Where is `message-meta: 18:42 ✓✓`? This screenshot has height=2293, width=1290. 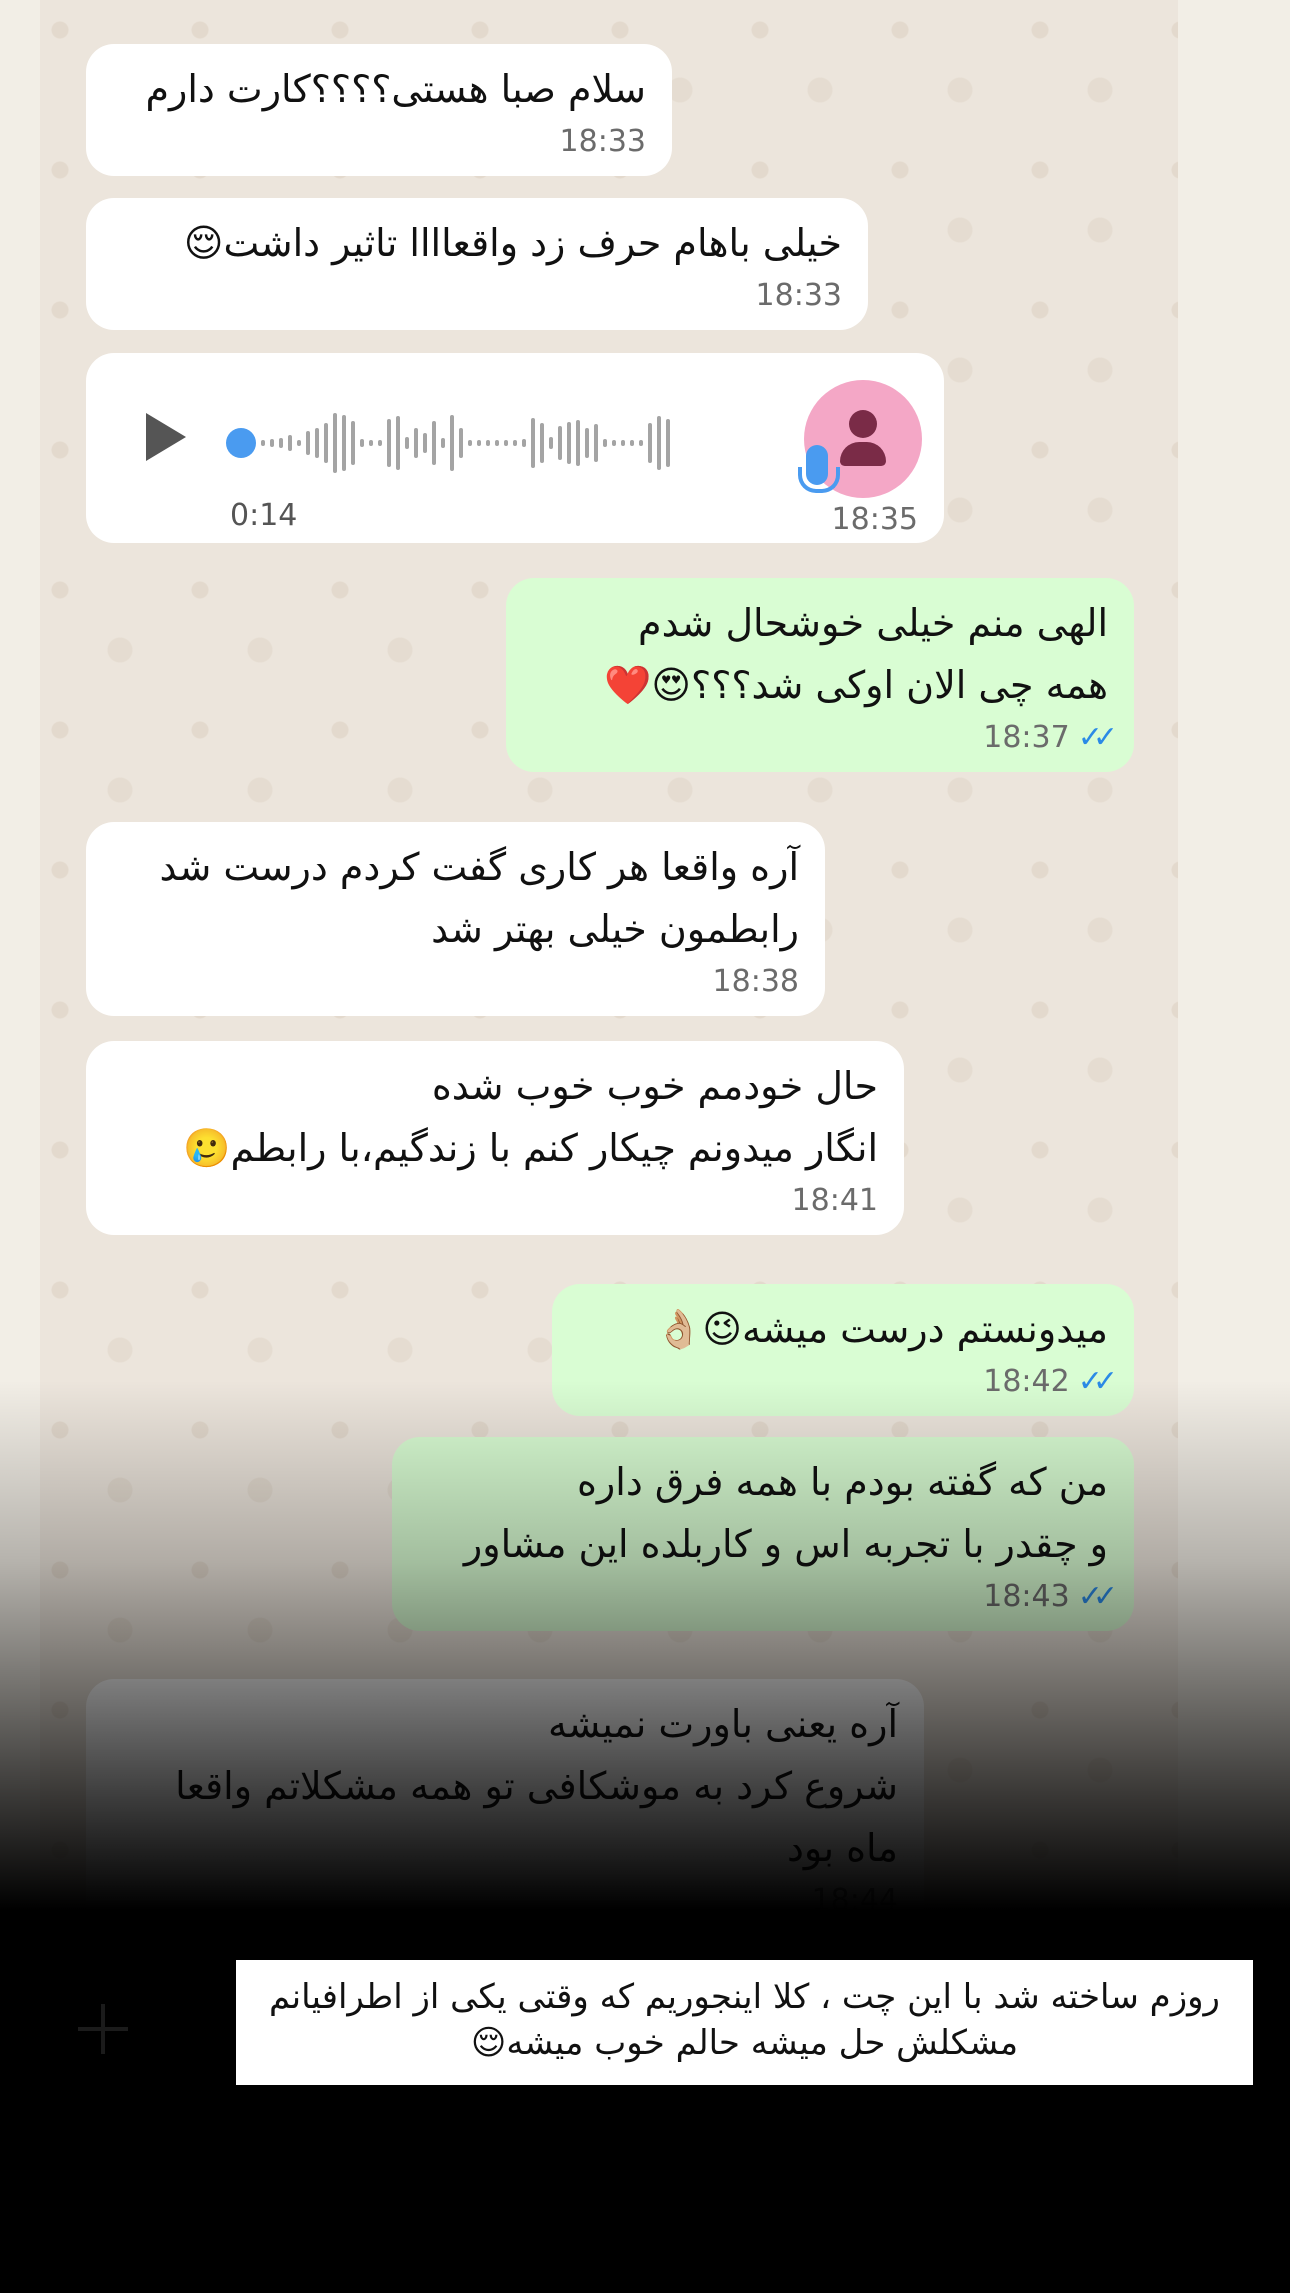 message-meta: 18:42 ✓✓ is located at coordinates (848, 1382).